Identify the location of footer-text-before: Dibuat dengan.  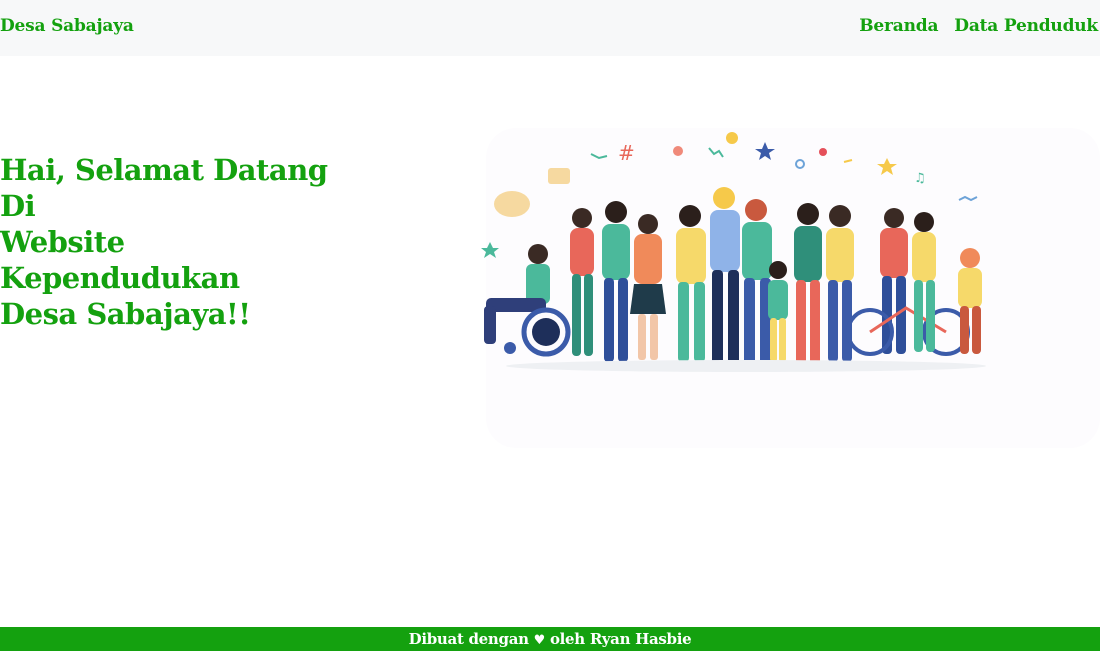
(471, 639).